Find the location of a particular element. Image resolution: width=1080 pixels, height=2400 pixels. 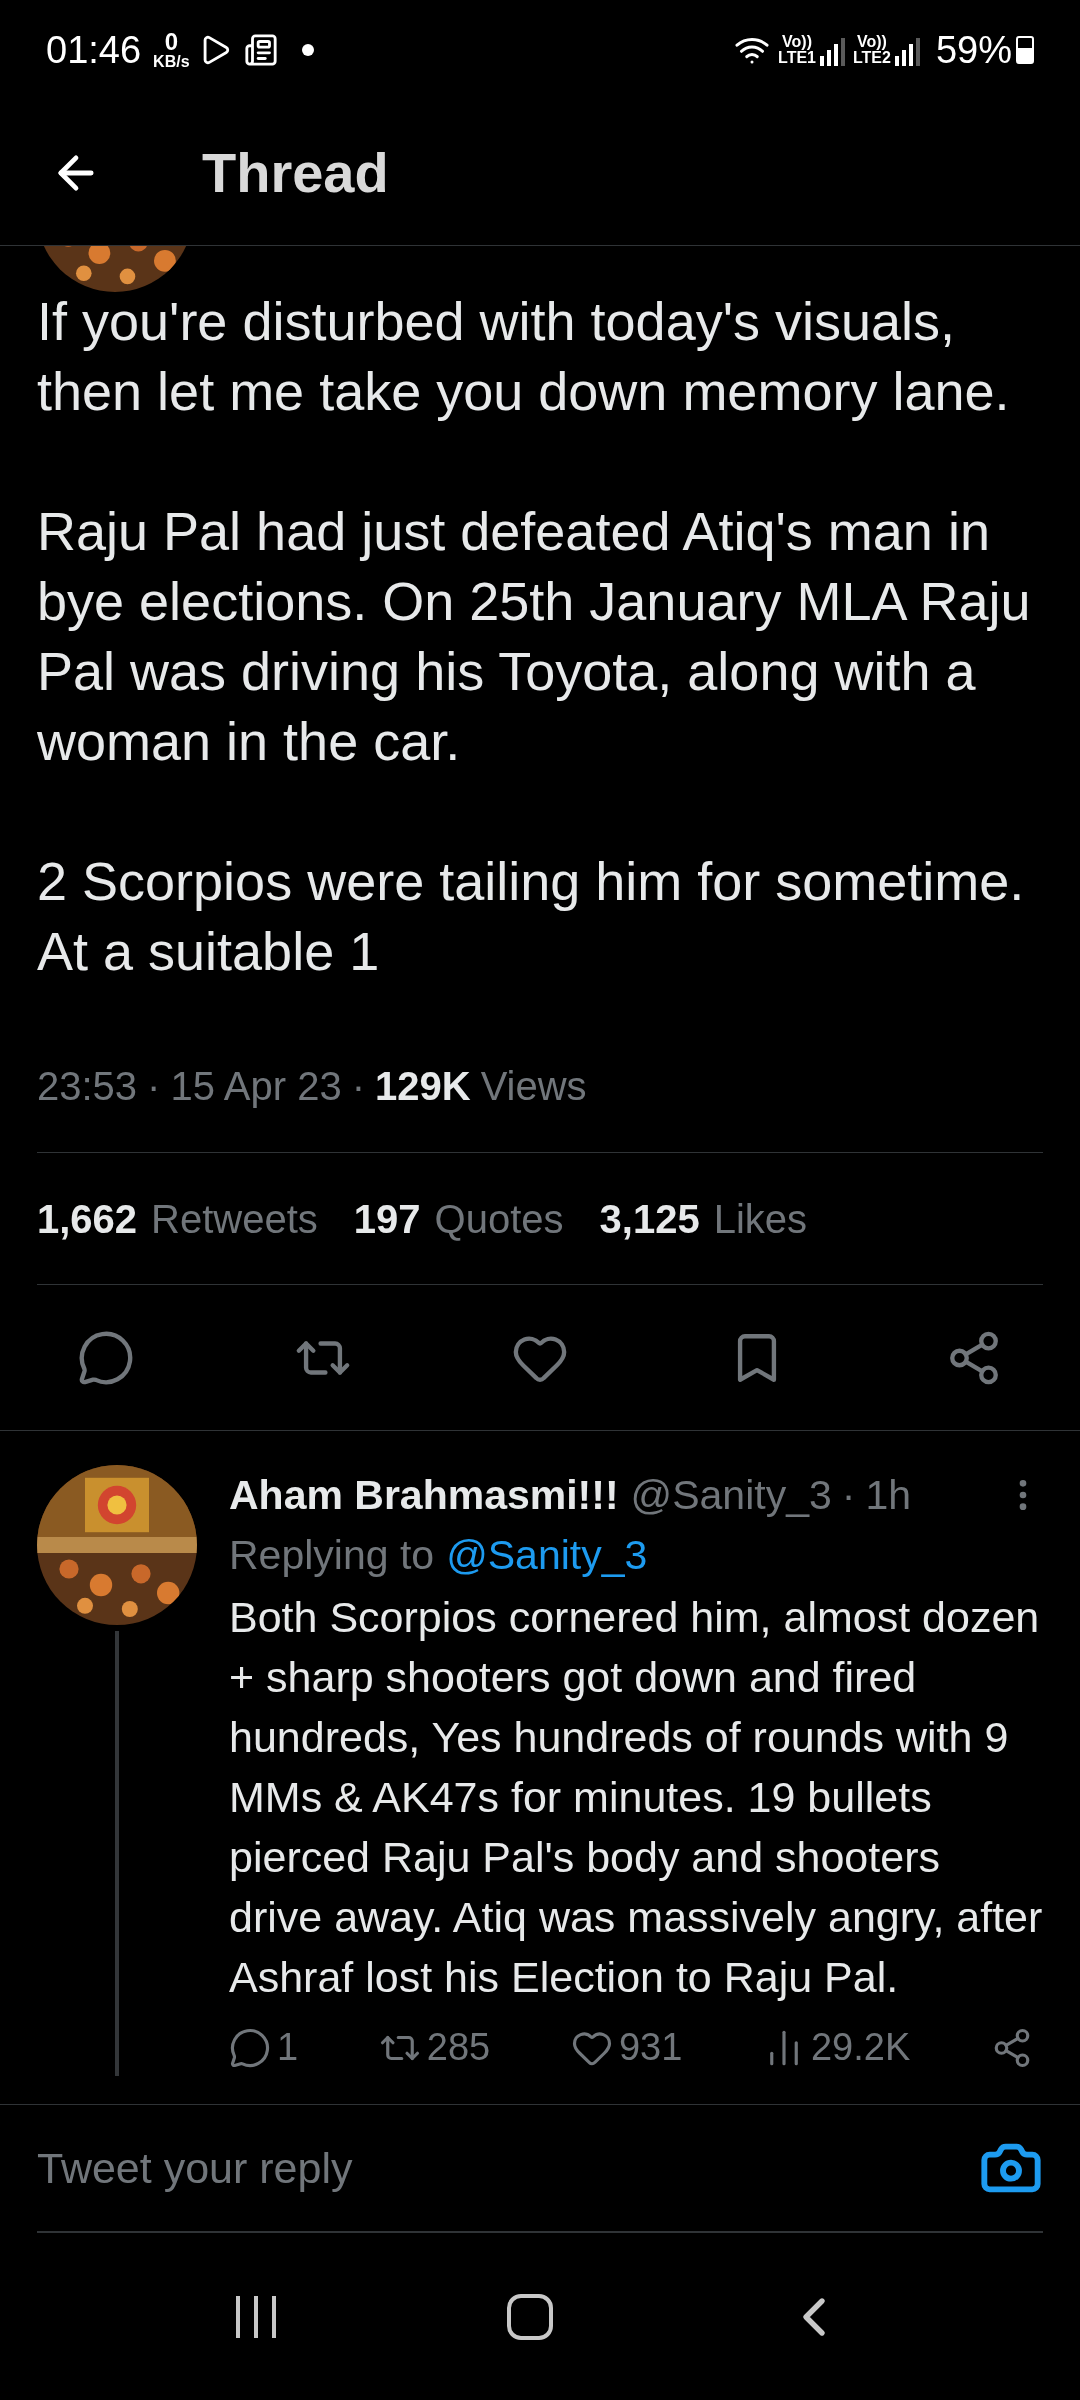

reply-text: Both Scorpios cornered him, almost dozen + sharp shooters got down and fired hundreds, Yes hundreds of rounds with 9 MMs & AK47s for minutes. 19 bullets pierced Raju Pal's body and shooters drive away. Atiq was massively angry, after Ashraf lost his Election to Raju Pal. is located at coordinates (636, 1797).